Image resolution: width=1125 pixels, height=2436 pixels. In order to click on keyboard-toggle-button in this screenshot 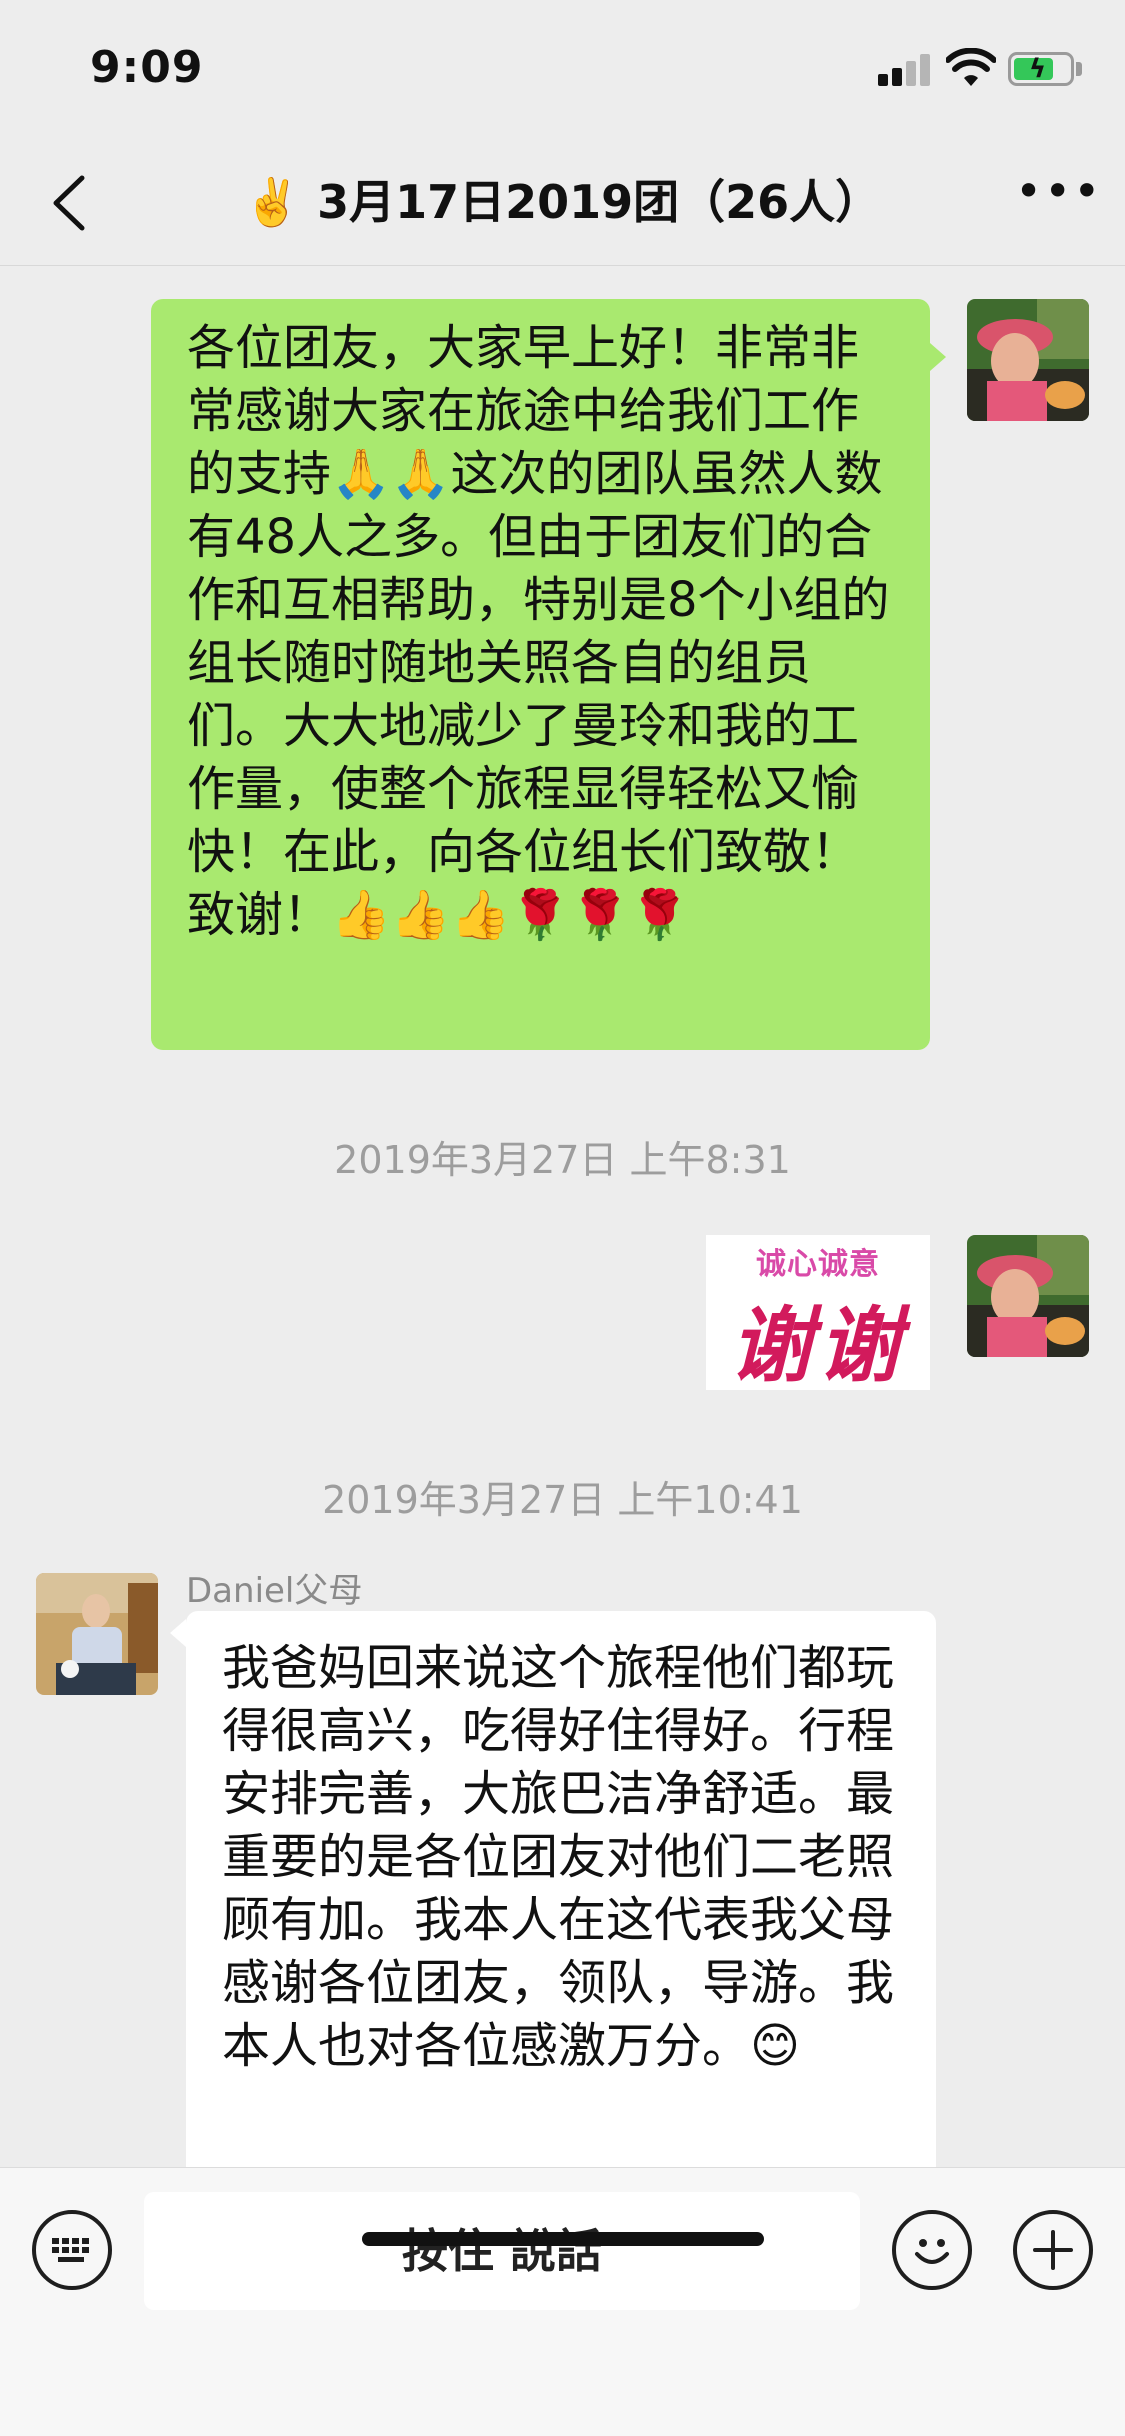, I will do `click(72, 2250)`.